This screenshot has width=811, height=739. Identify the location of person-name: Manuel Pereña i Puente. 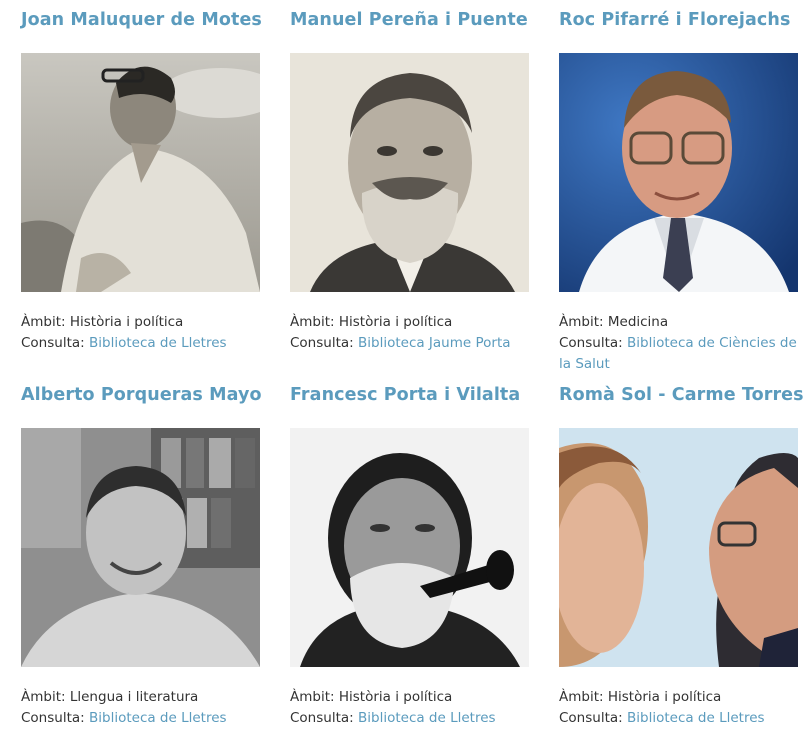
(409, 20).